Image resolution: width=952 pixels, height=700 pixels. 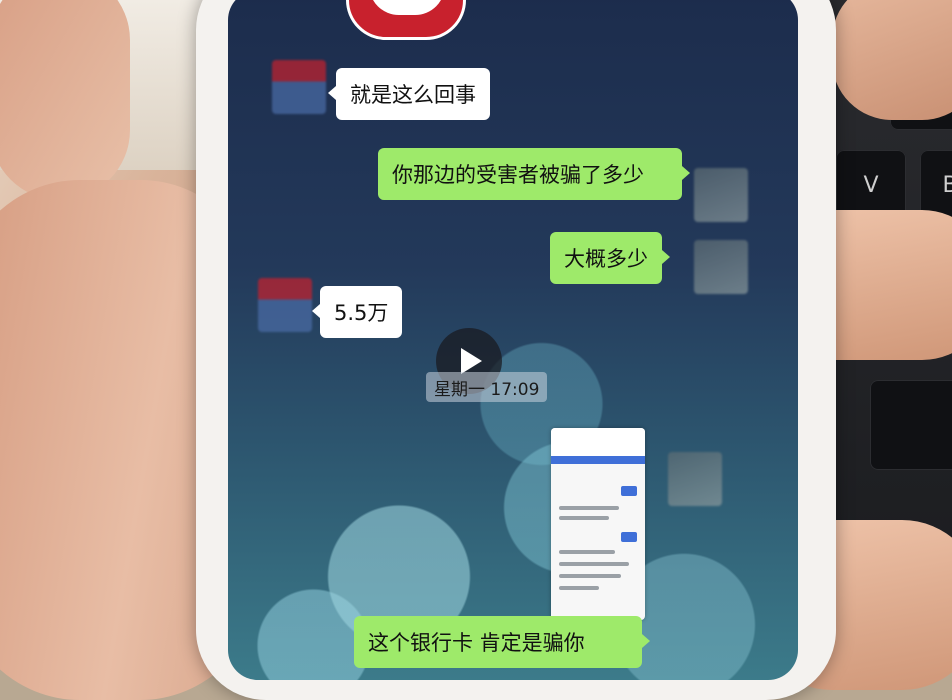 What do you see at coordinates (598, 446) in the screenshot?
I see `screenshot-header` at bounding box center [598, 446].